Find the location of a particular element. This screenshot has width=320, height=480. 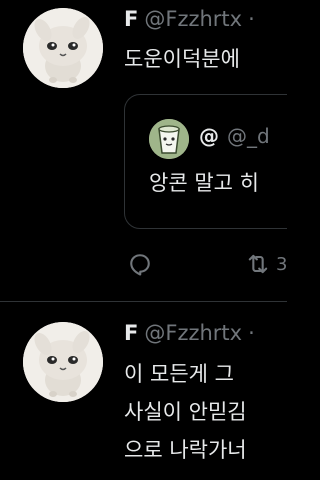

tweet-text-line: 으로 나락가너 is located at coordinates (185, 450).